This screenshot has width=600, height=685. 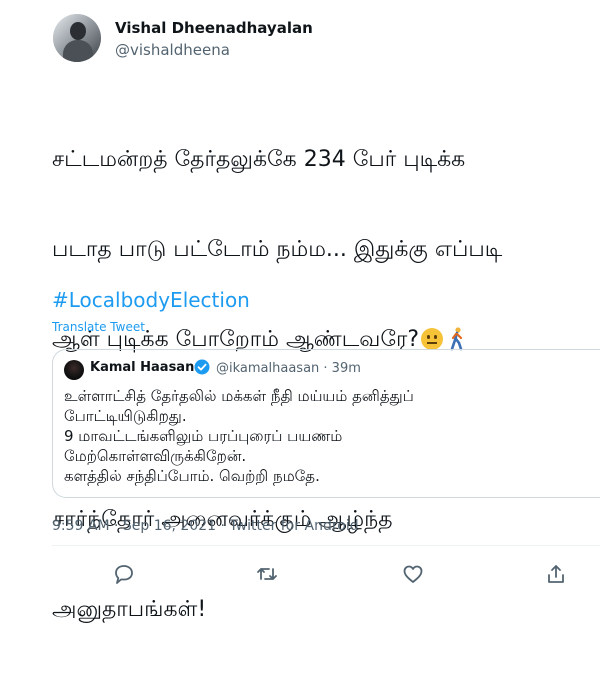 What do you see at coordinates (326, 545) in the screenshot?
I see `divider` at bounding box center [326, 545].